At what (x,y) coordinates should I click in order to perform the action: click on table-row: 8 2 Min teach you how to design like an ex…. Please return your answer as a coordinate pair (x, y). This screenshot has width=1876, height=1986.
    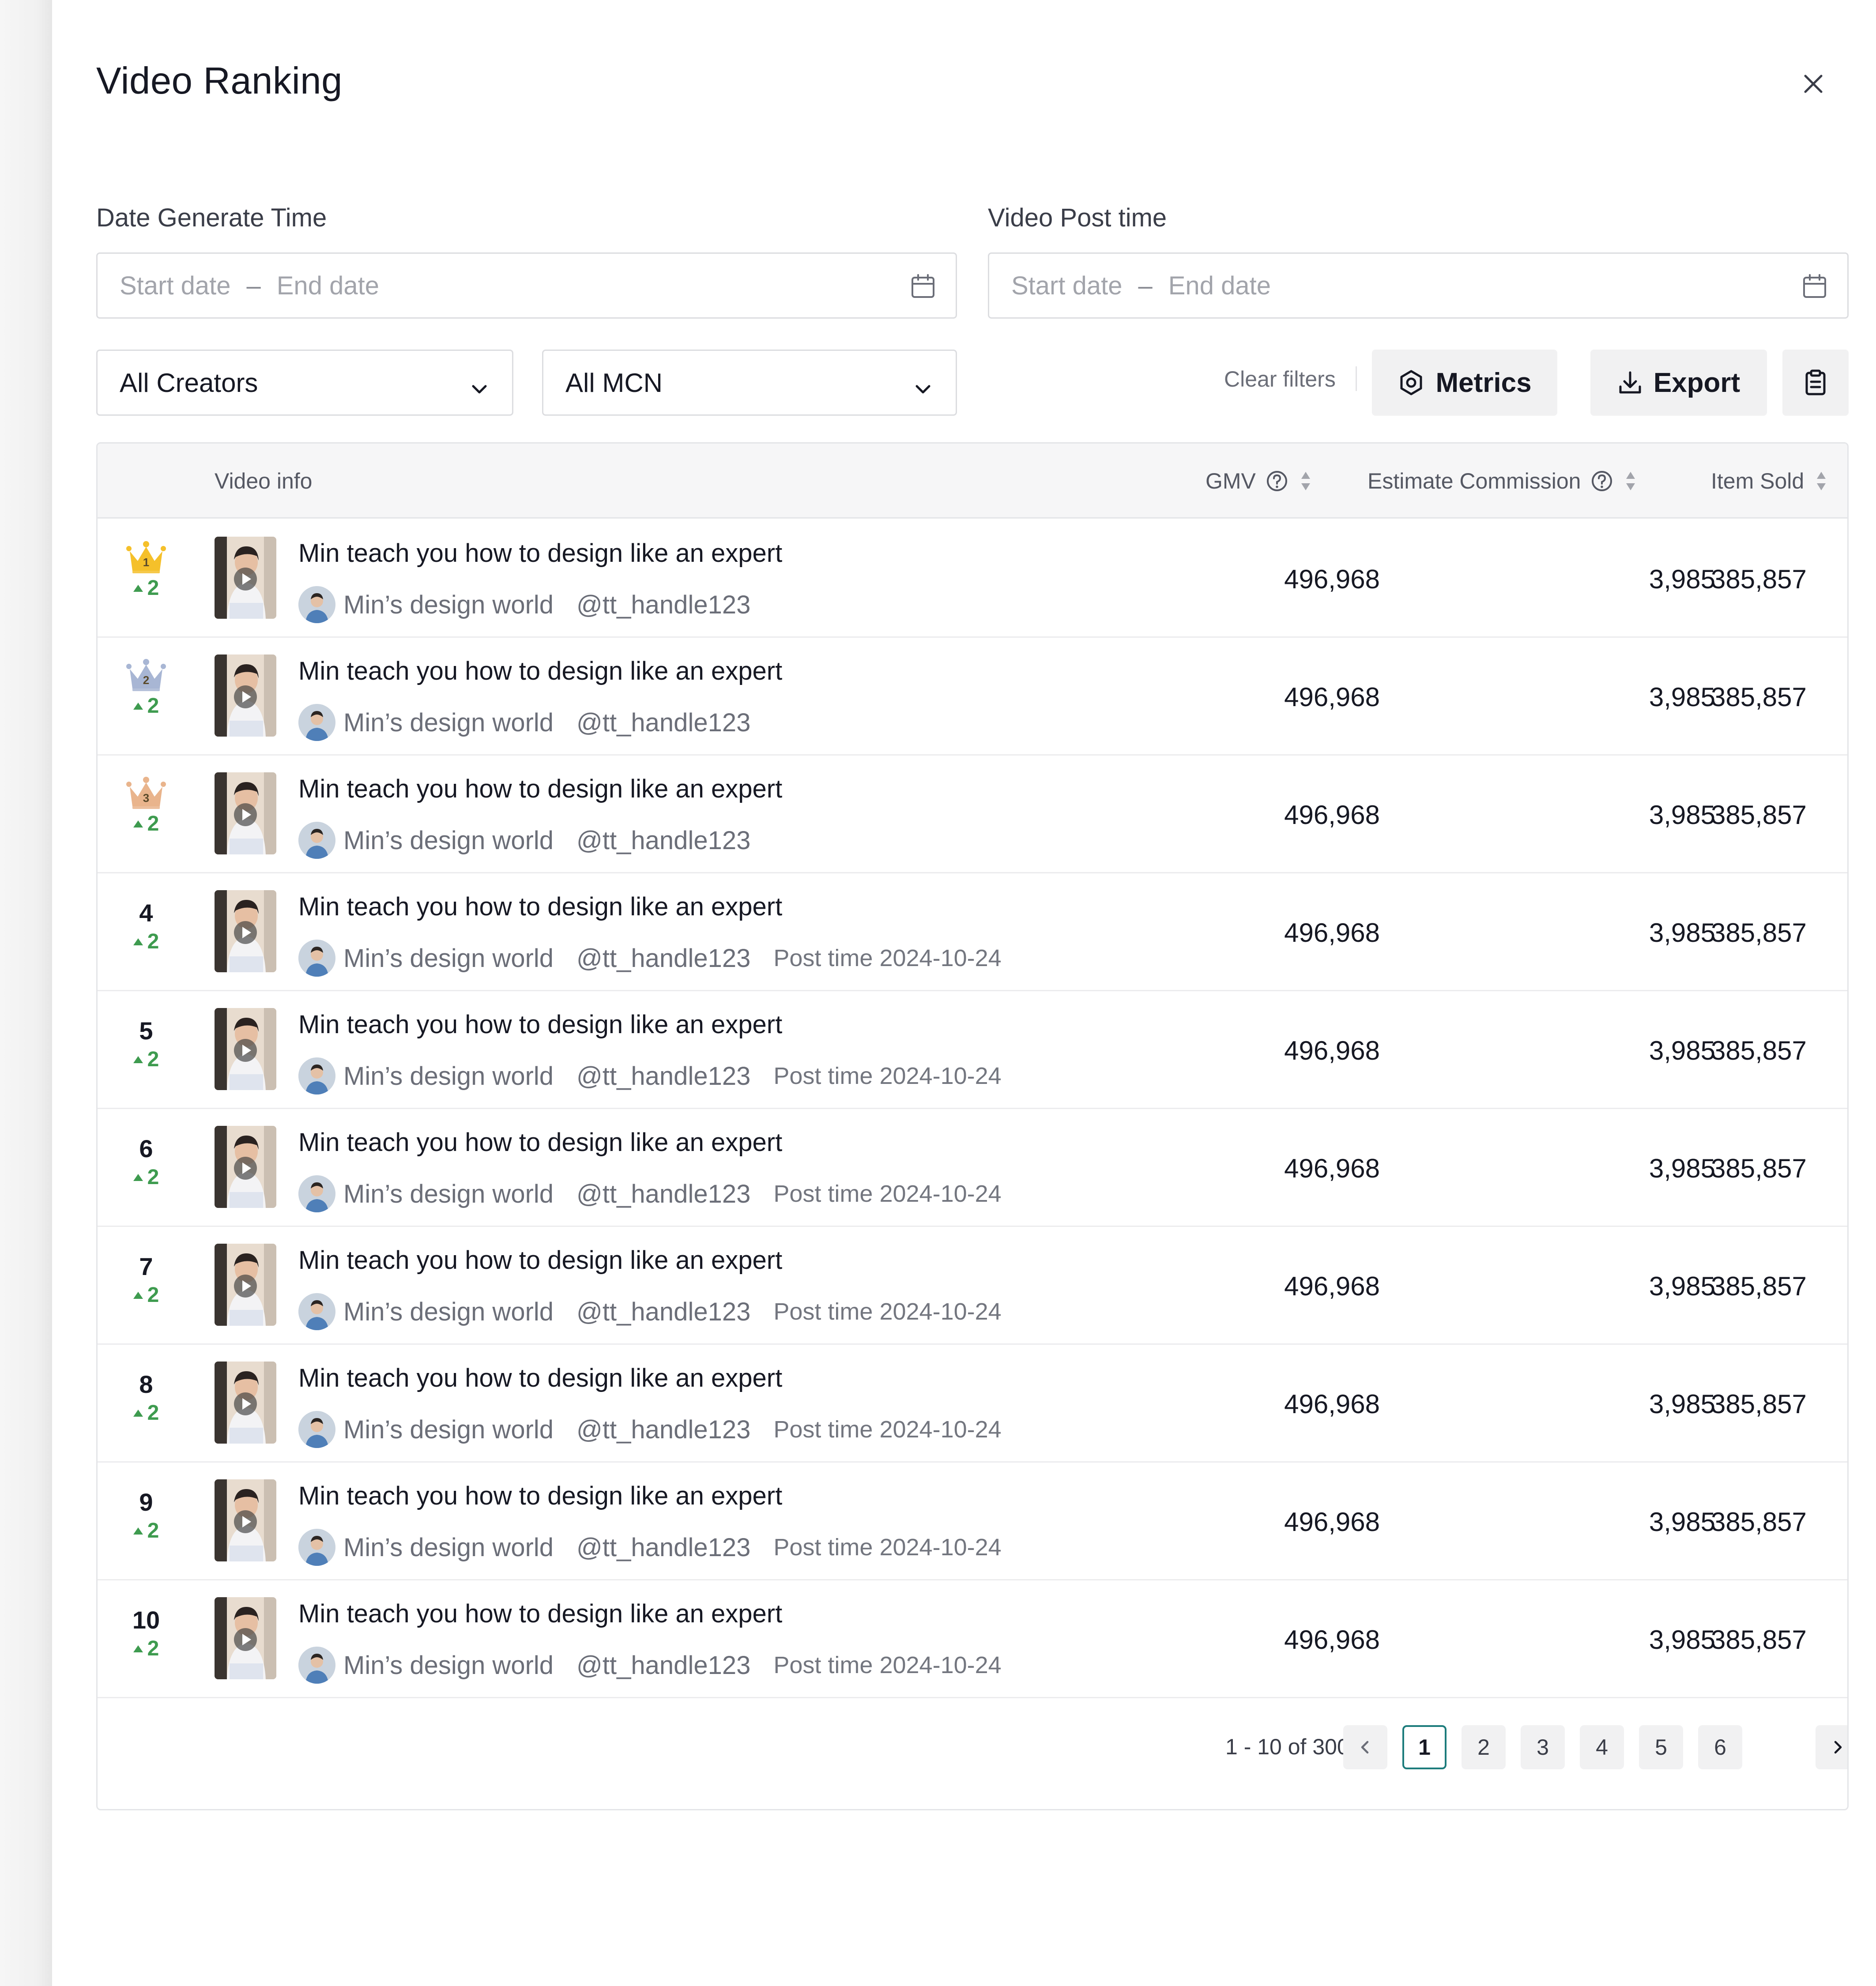
    Looking at the image, I should click on (972, 1404).